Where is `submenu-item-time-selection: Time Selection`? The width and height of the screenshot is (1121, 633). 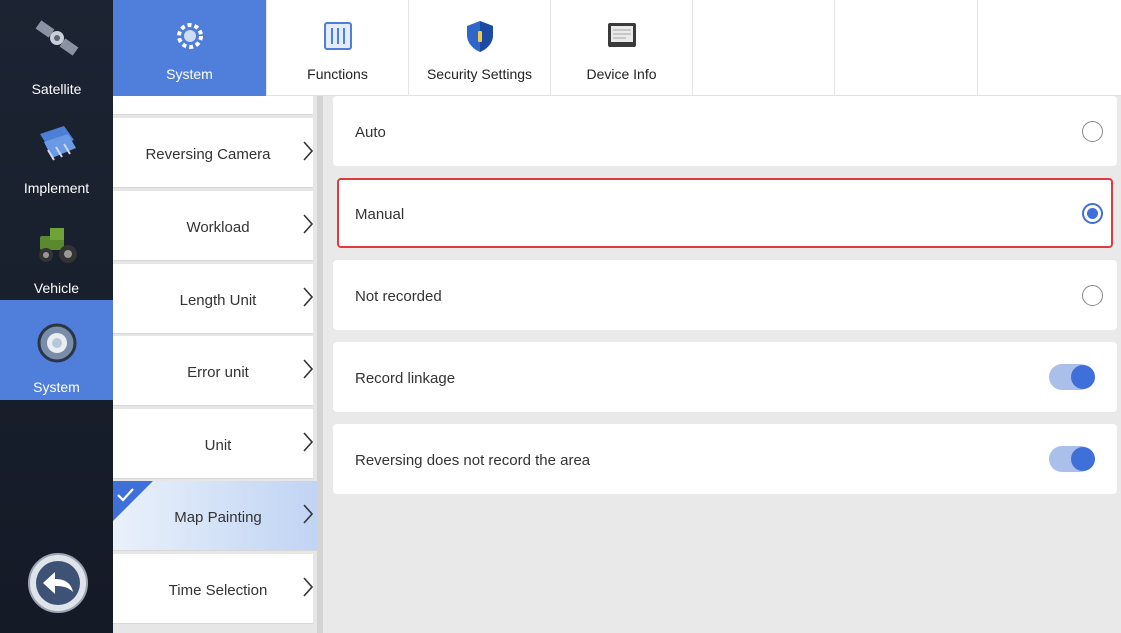
submenu-item-time-selection: Time Selection is located at coordinates (213, 589).